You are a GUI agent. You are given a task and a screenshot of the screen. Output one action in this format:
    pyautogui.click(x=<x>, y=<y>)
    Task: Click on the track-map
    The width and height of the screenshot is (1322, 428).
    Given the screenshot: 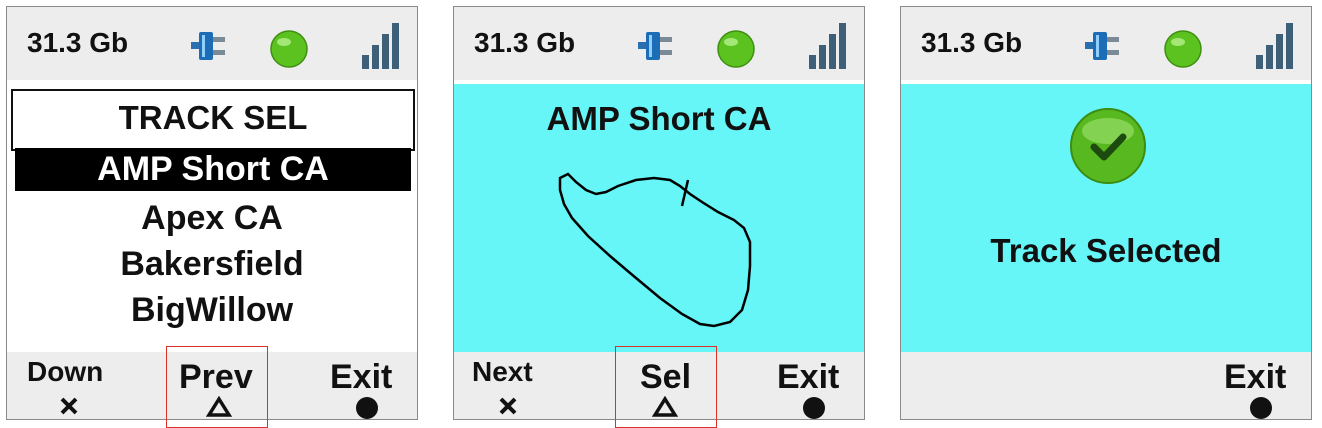 What is the action you would take?
    pyautogui.click(x=655, y=250)
    